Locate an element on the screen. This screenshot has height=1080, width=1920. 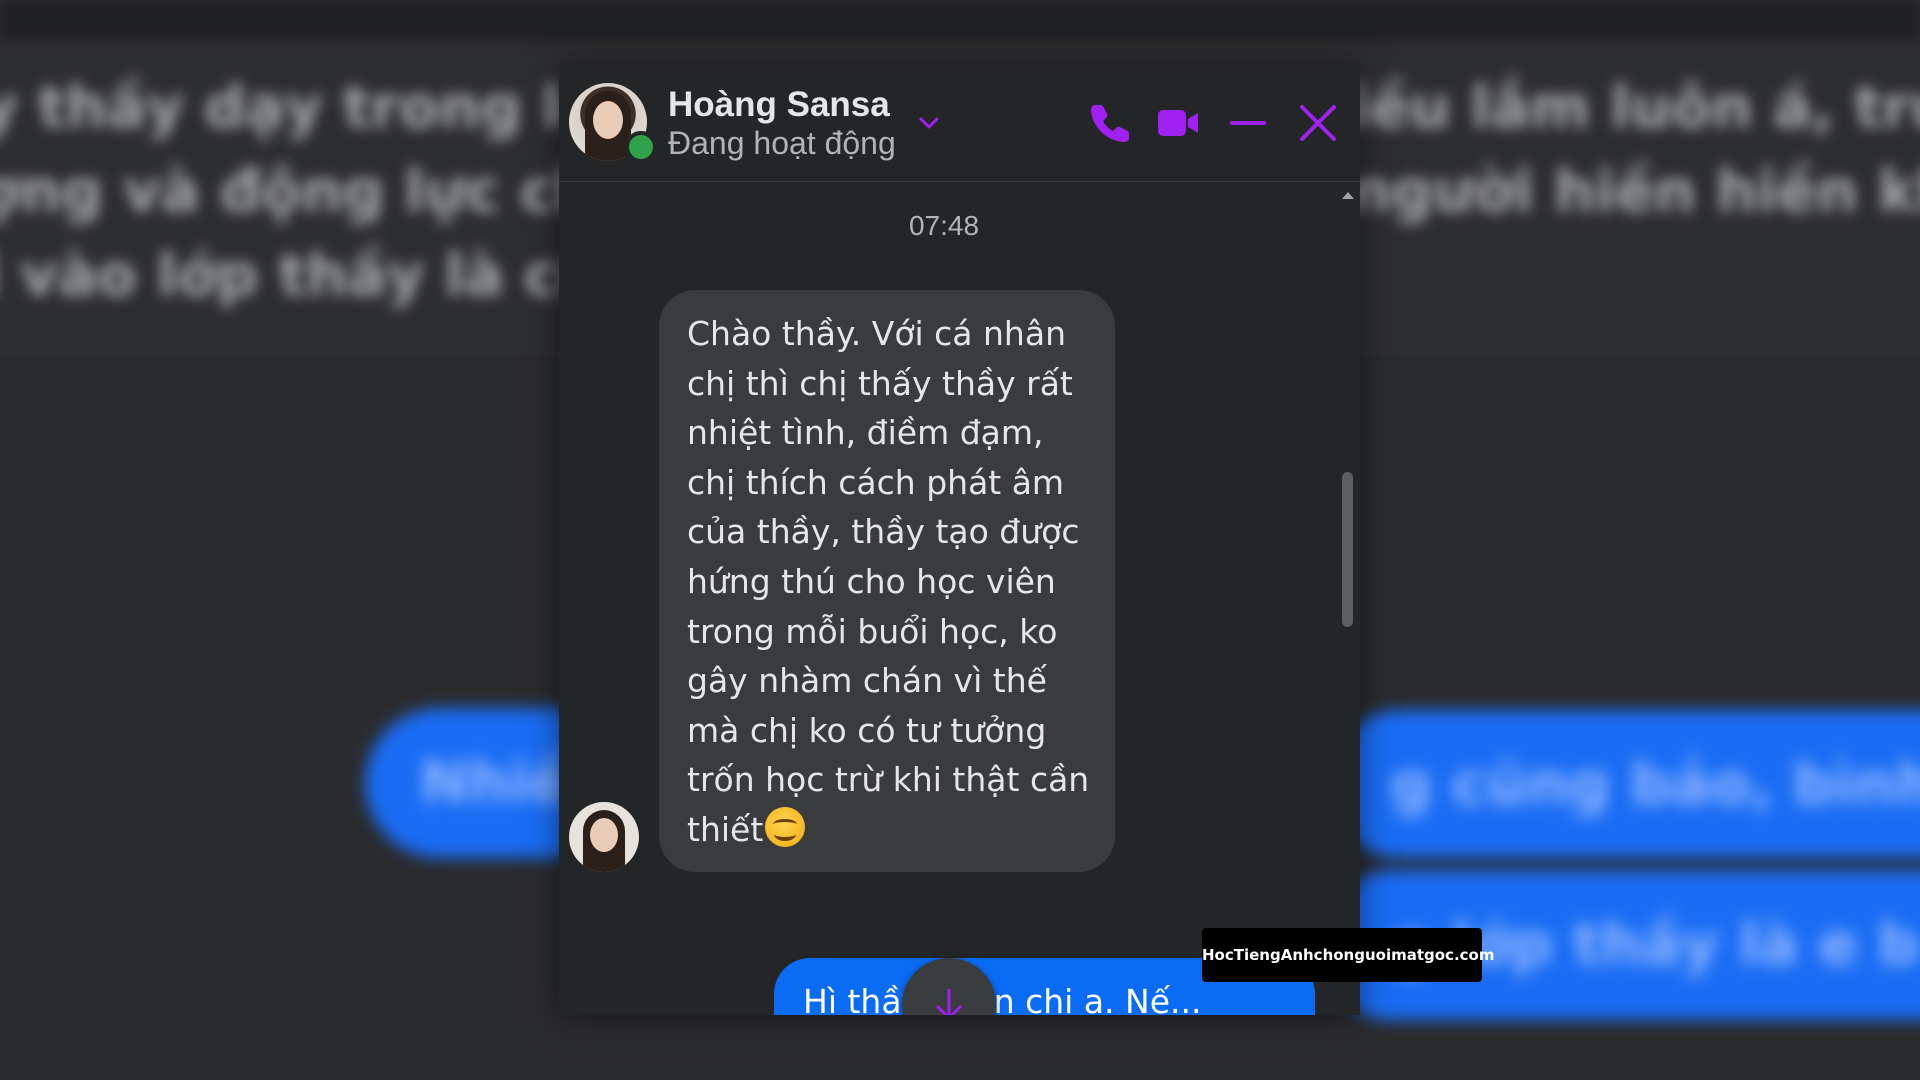
scroll-up-arrow-icon is located at coordinates (1348, 195).